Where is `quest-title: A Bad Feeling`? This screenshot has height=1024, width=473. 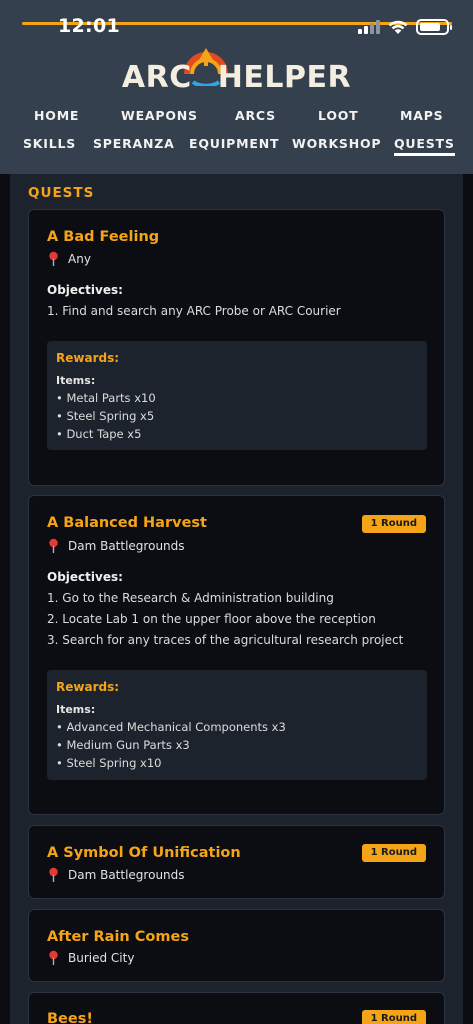
quest-title: A Bad Feeling is located at coordinates (103, 237).